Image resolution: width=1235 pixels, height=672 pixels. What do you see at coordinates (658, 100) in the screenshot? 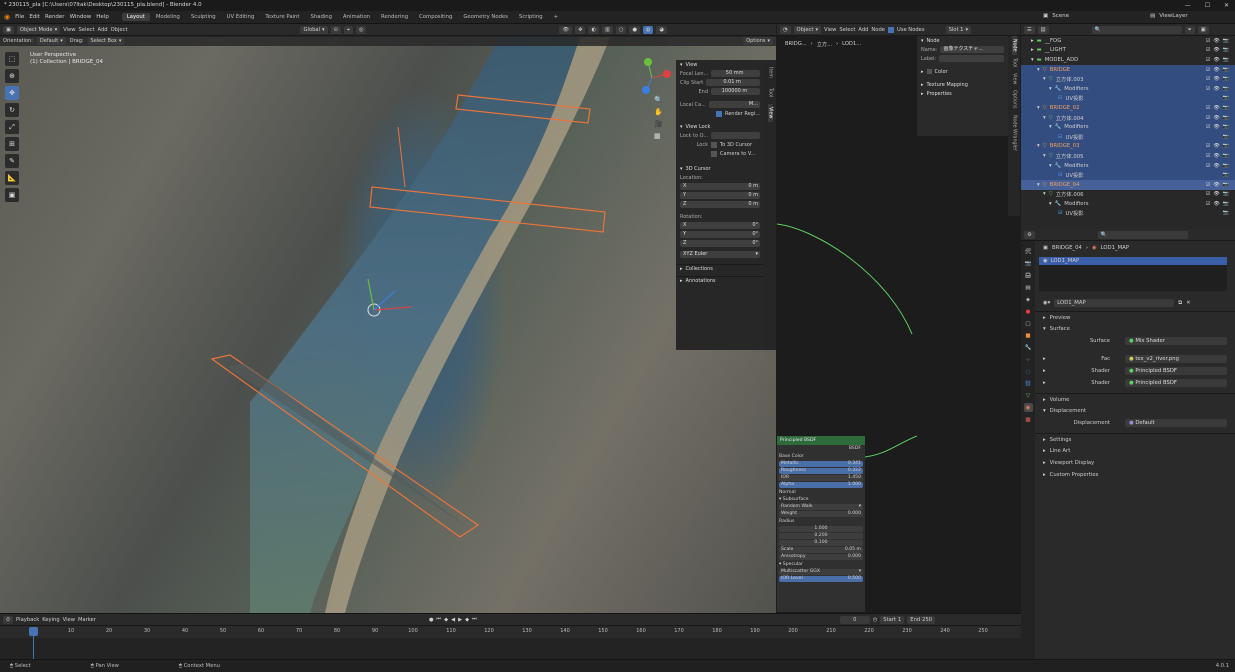
I see `zoom-icon: 🔍` at bounding box center [658, 100].